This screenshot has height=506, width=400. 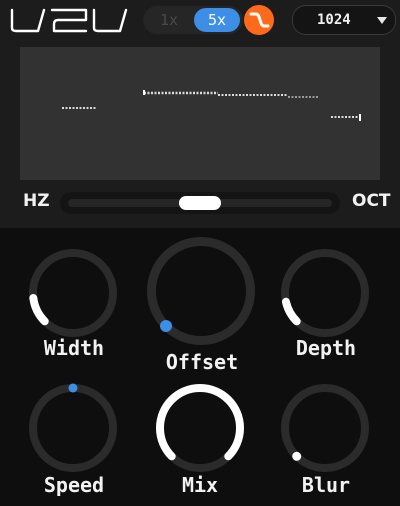 I want to click on depth-knob, so click(x=325, y=293).